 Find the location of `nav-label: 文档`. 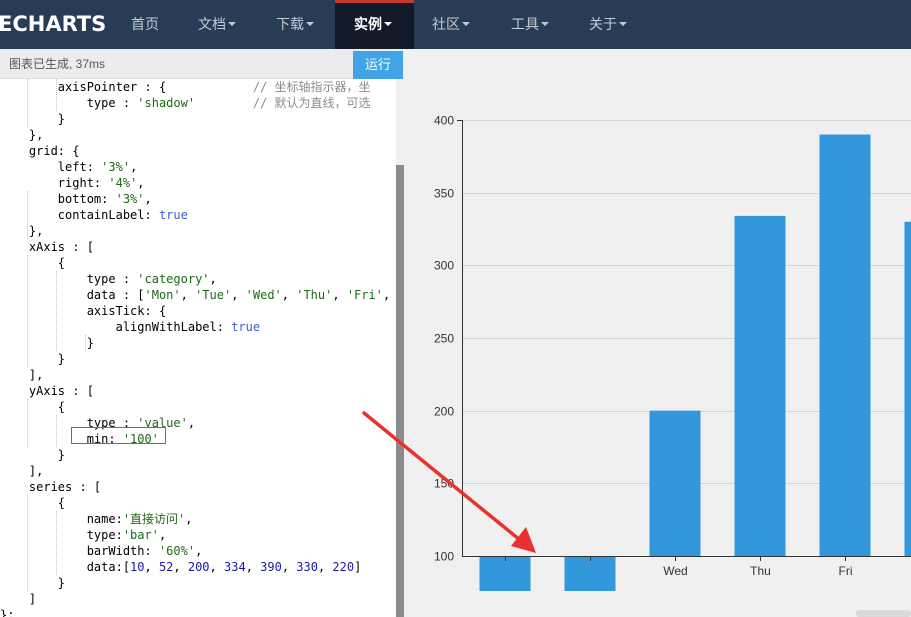

nav-label: 文档 is located at coordinates (212, 24).